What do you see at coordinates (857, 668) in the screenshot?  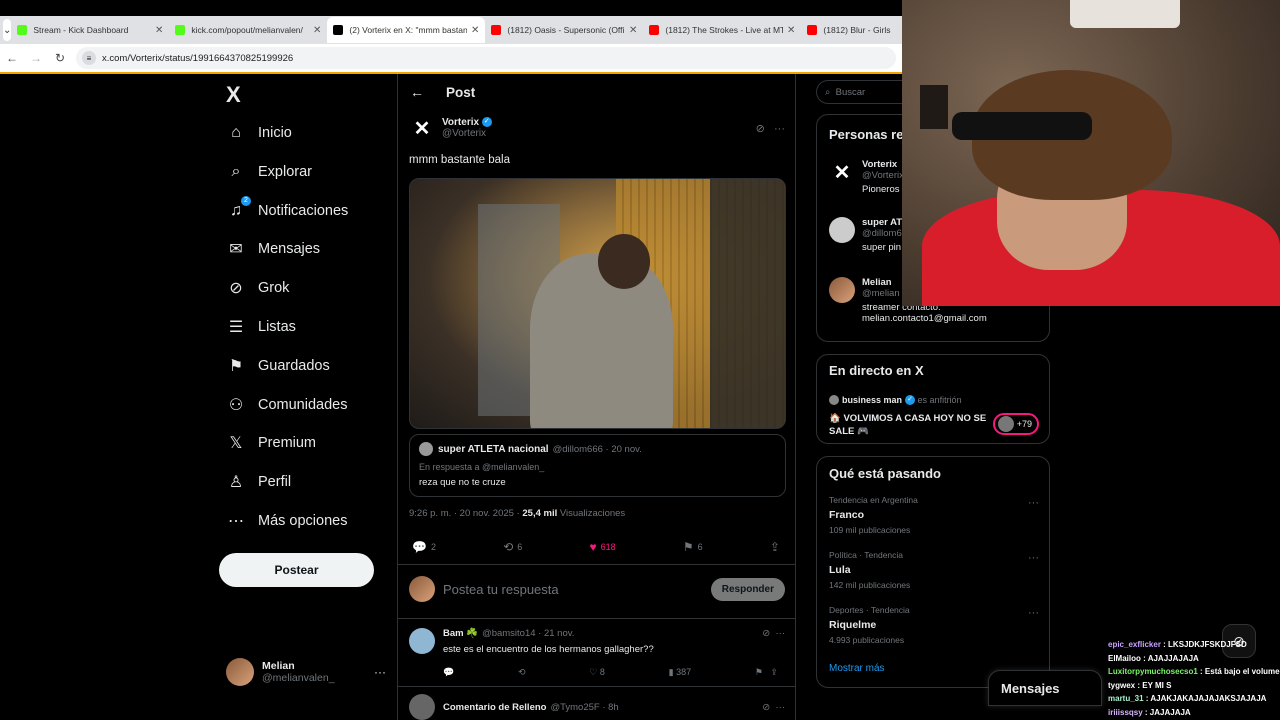 I see `show-more-link: Mostrar más` at bounding box center [857, 668].